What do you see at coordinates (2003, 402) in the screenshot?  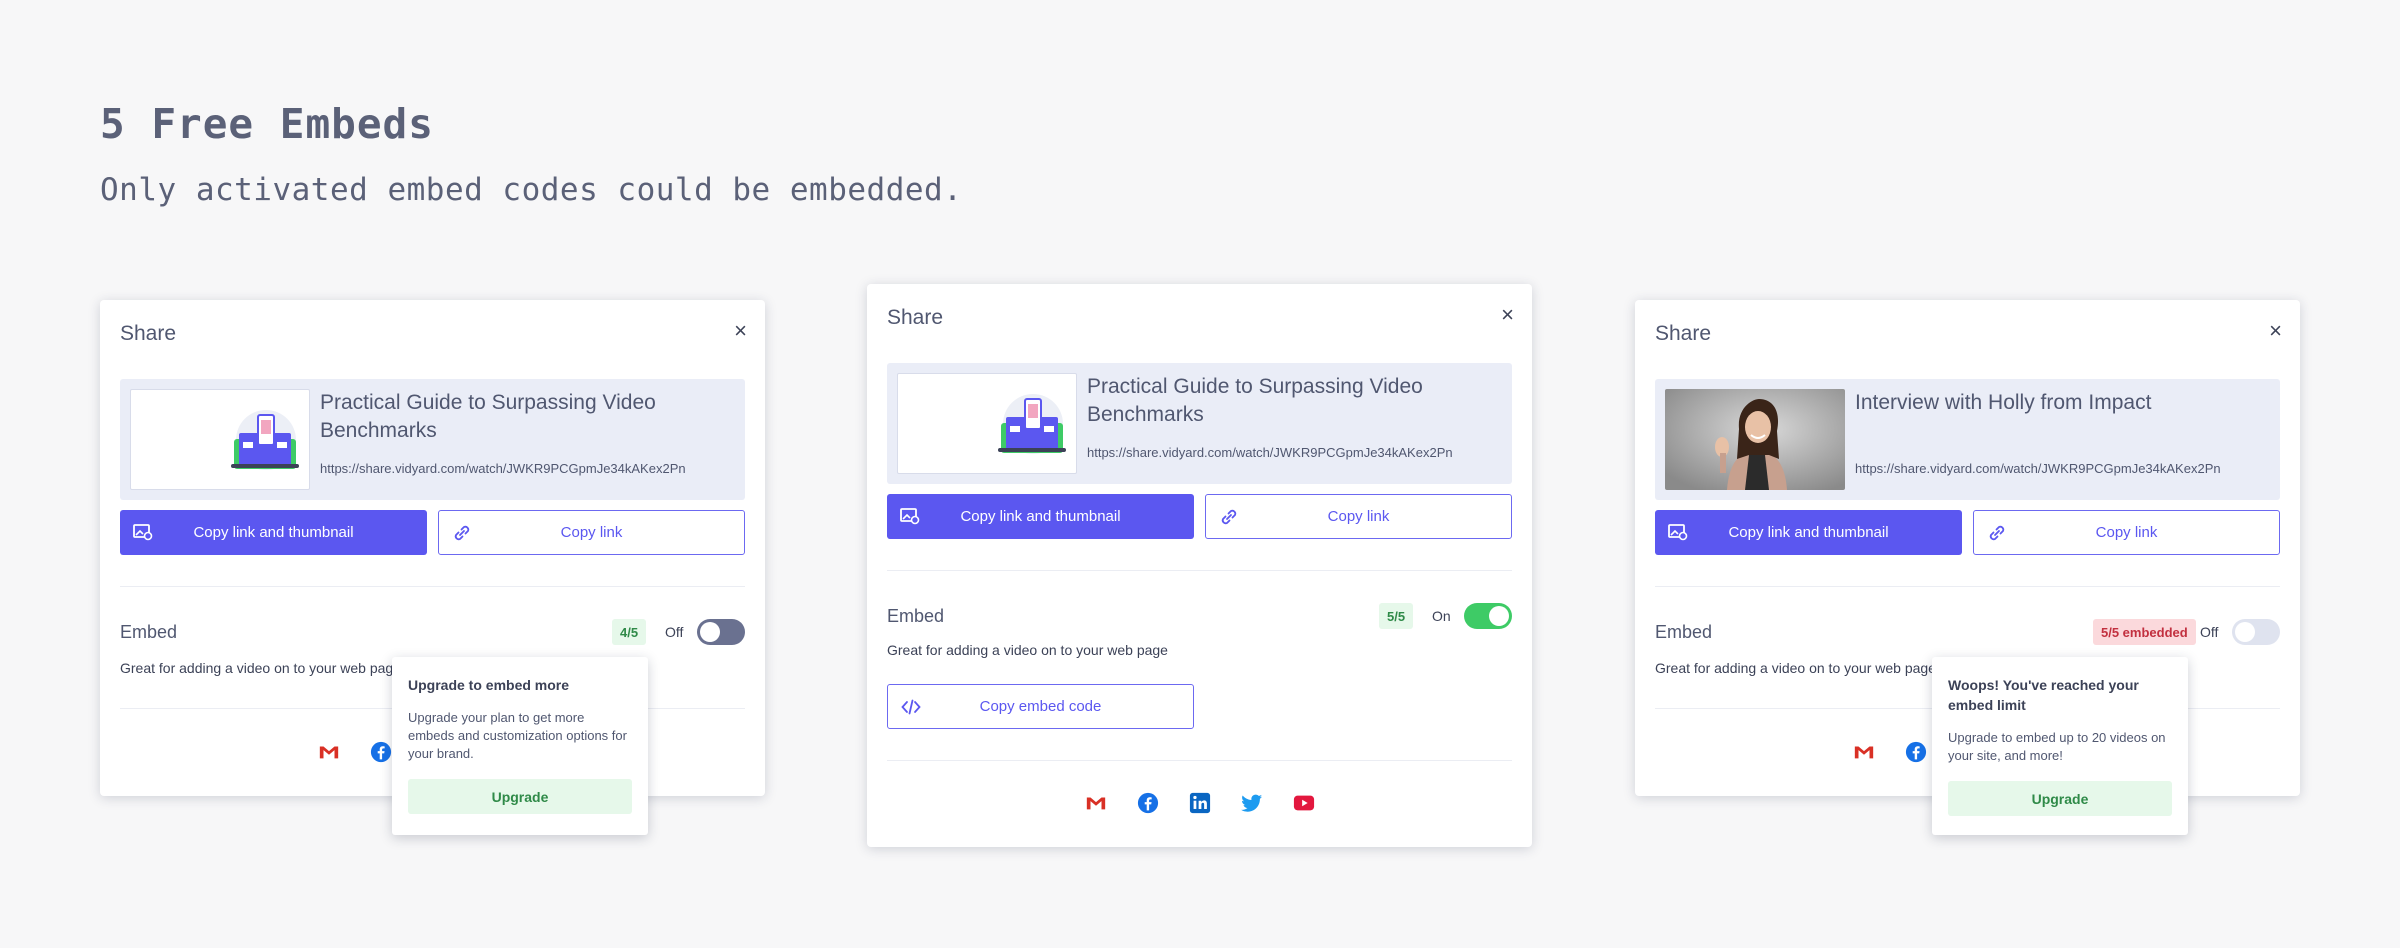 I see `video-title: Interview with Holly from Impact` at bounding box center [2003, 402].